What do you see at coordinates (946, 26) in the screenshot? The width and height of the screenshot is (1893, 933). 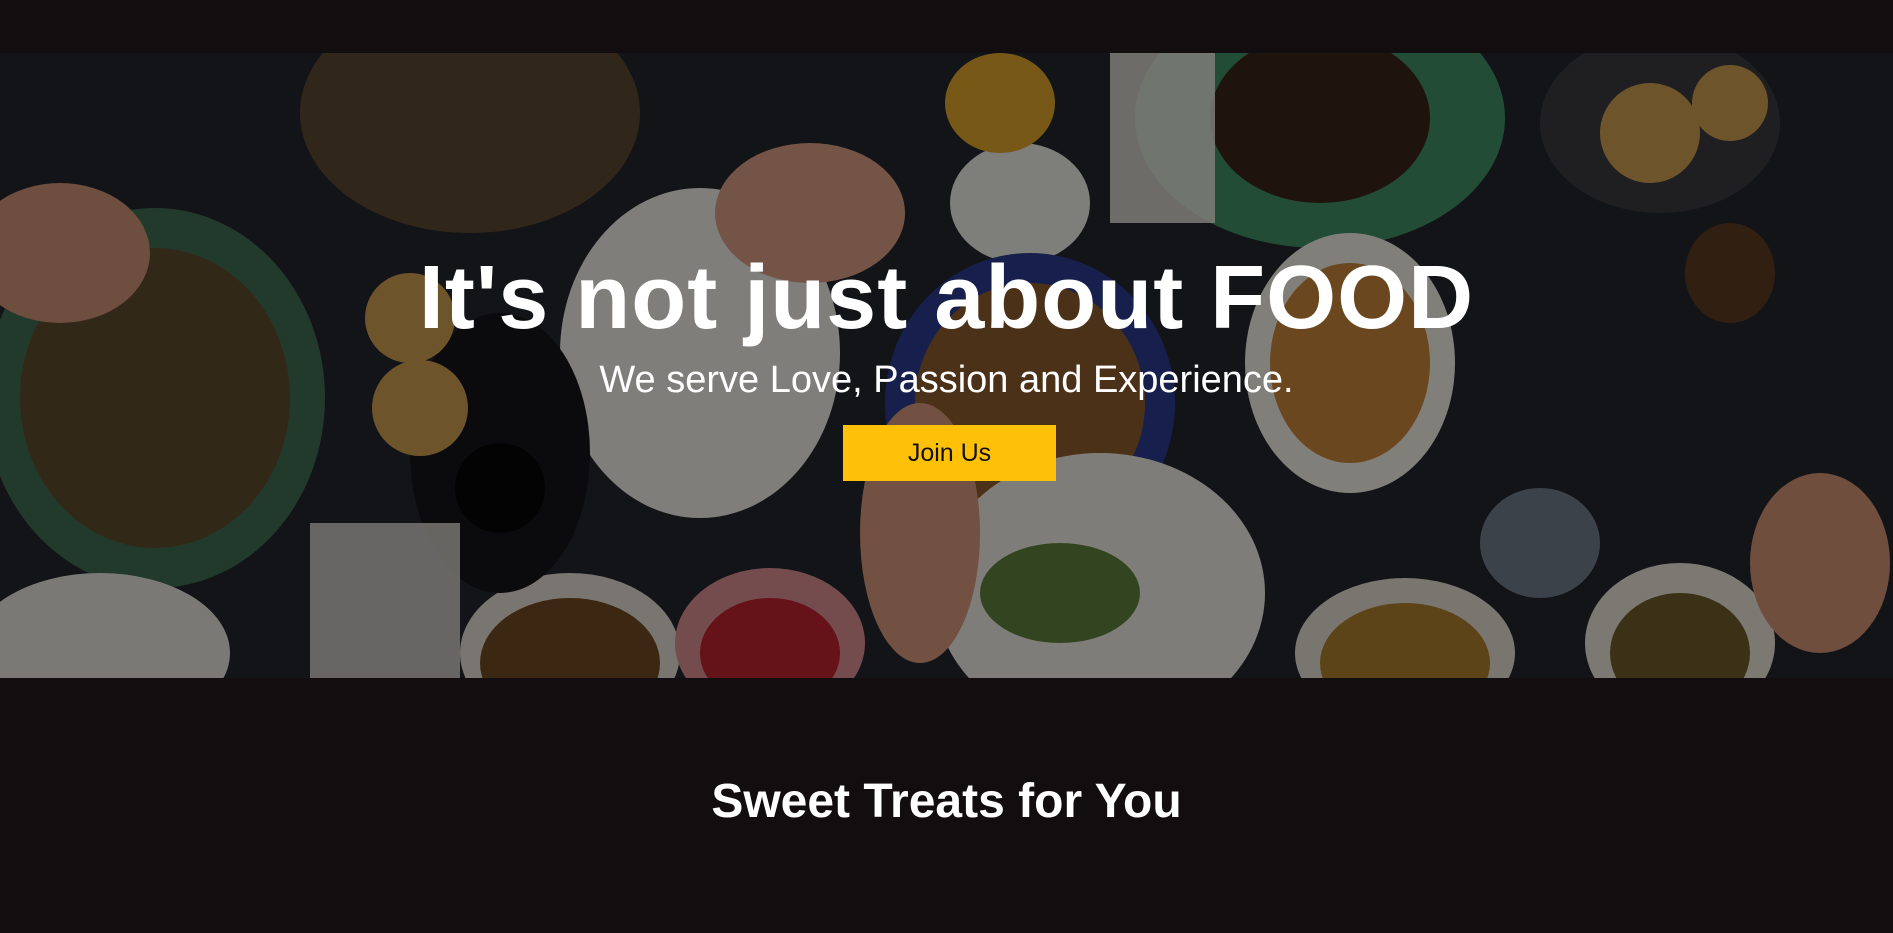 I see `top-bar` at bounding box center [946, 26].